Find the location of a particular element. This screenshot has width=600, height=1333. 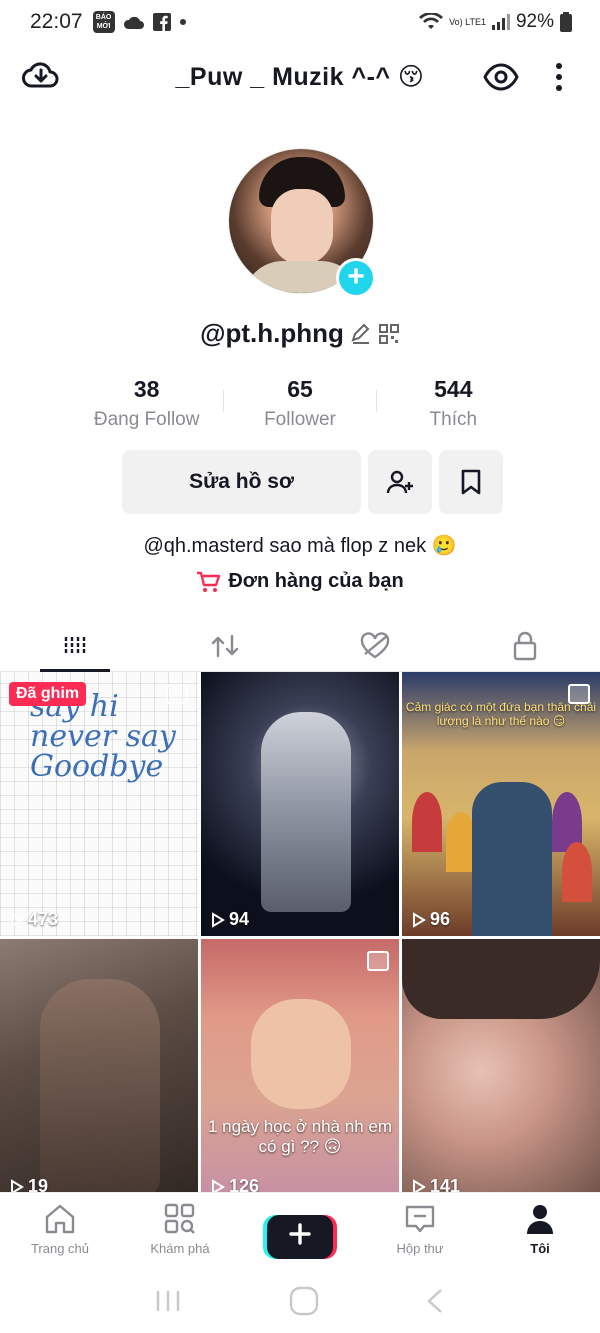

wifi-icon is located at coordinates (431, 21).